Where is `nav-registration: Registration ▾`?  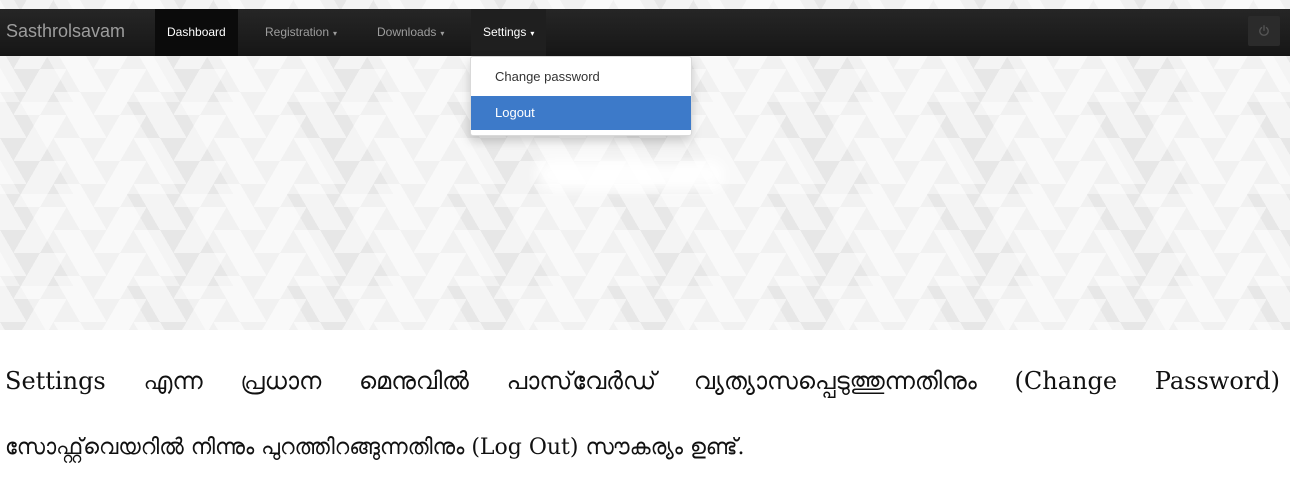 nav-registration: Registration ▾ is located at coordinates (301, 32).